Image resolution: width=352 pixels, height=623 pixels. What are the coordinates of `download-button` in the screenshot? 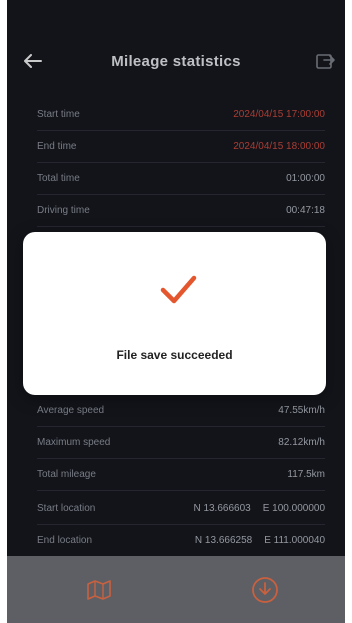 It's located at (265, 590).